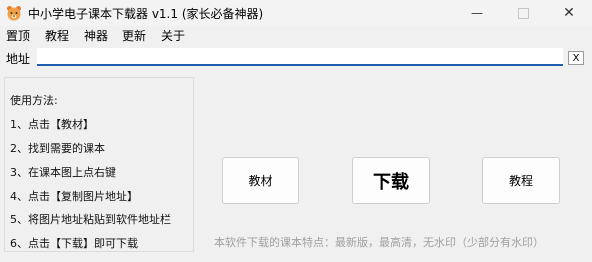 The height and width of the screenshot is (262, 592). I want to click on tutorial-button: 教程, so click(521, 180).